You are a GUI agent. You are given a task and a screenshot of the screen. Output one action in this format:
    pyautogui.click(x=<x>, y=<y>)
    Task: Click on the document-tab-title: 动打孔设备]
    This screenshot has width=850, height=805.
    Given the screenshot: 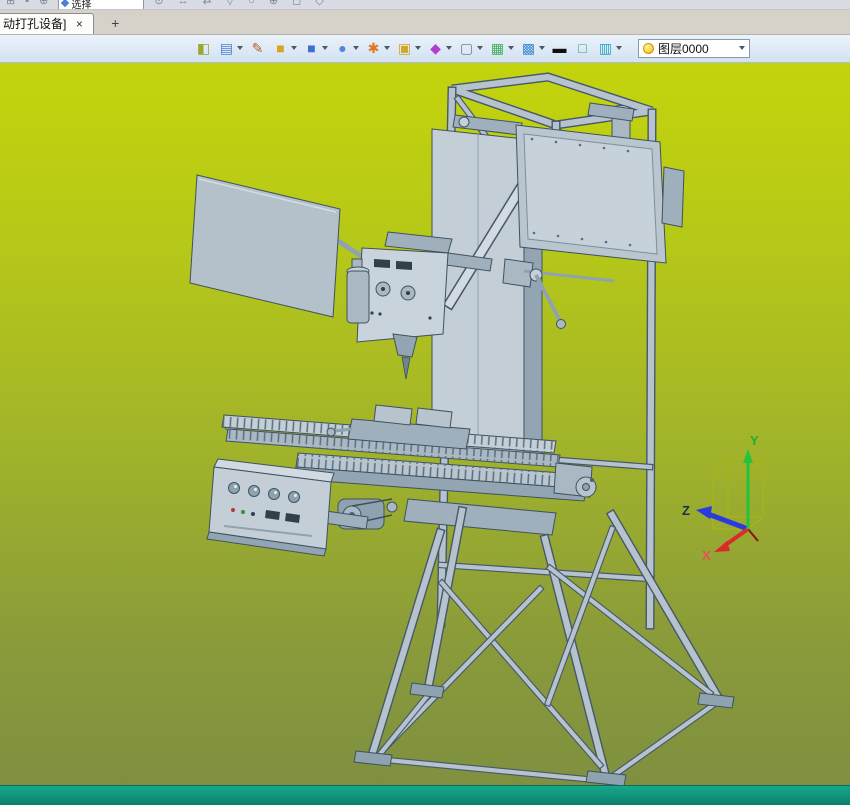 What is the action you would take?
    pyautogui.click(x=35, y=24)
    